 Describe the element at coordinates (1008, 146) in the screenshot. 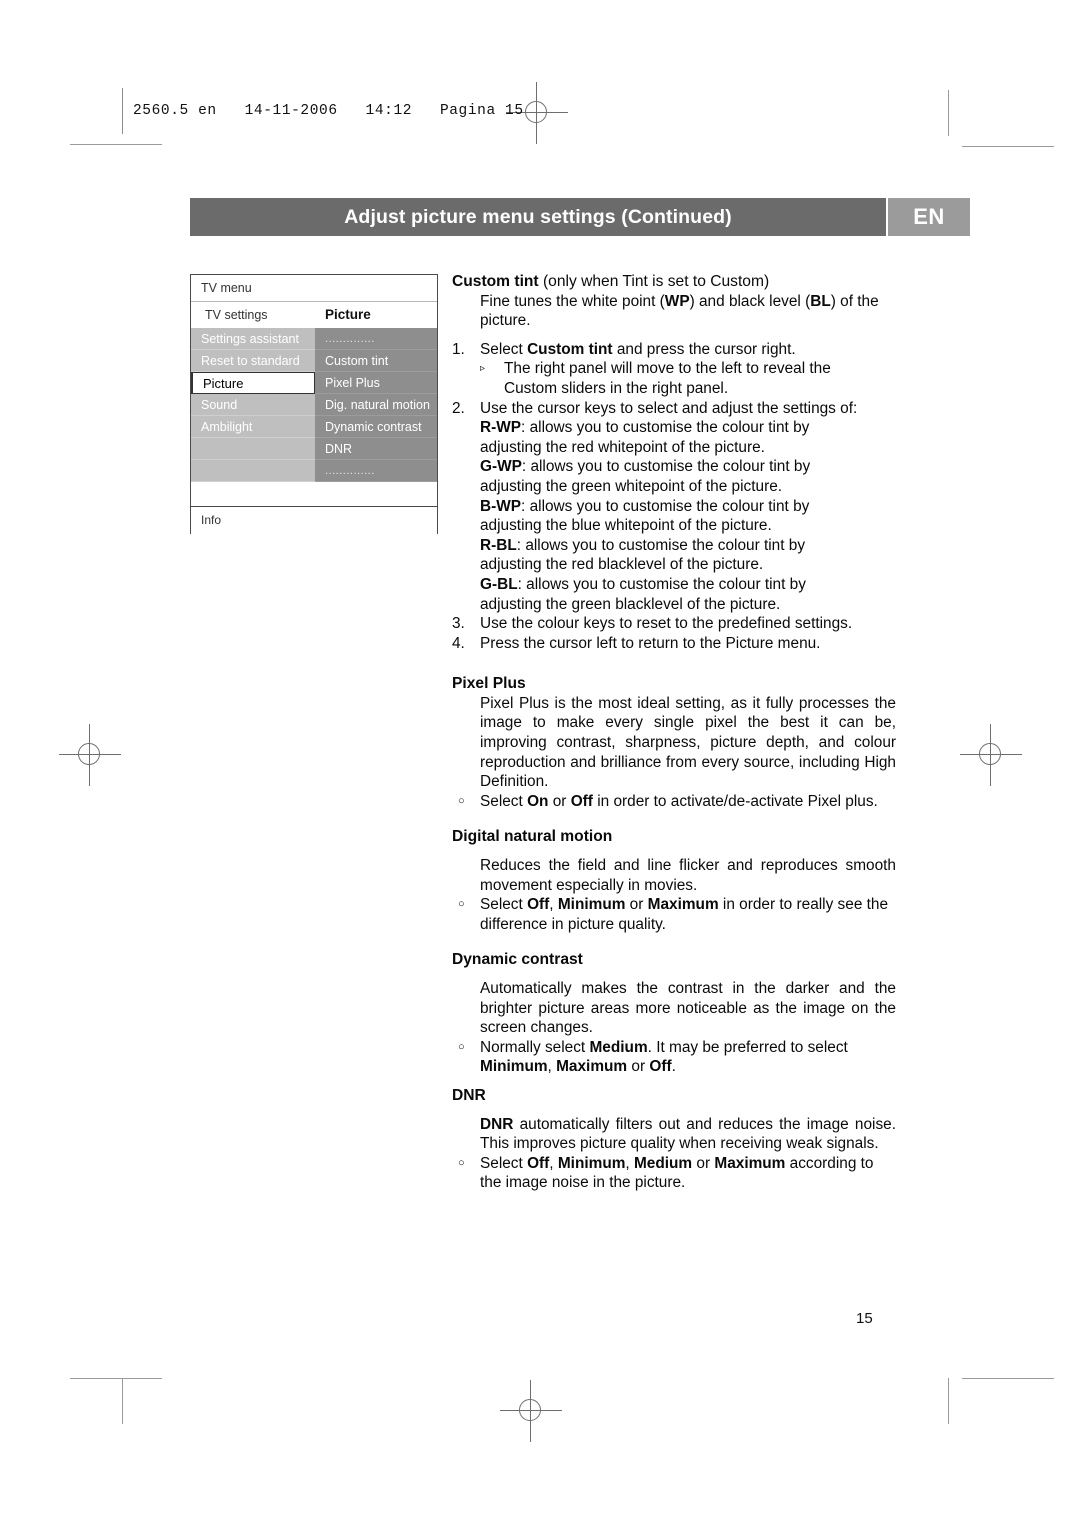

I see `crop-mark-top-right-horizontal` at that location.